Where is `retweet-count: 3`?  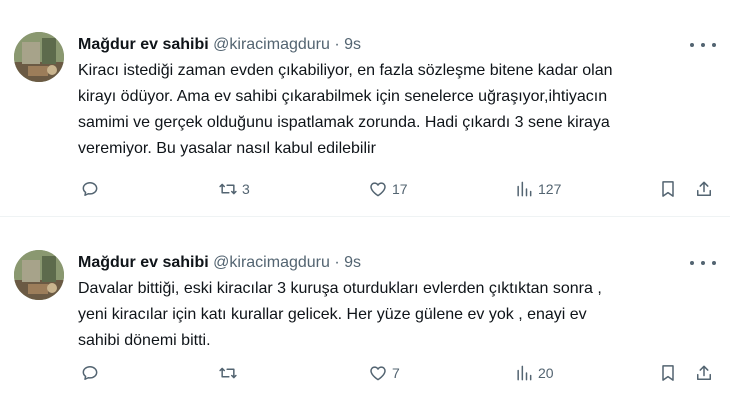 retweet-count: 3 is located at coordinates (246, 189).